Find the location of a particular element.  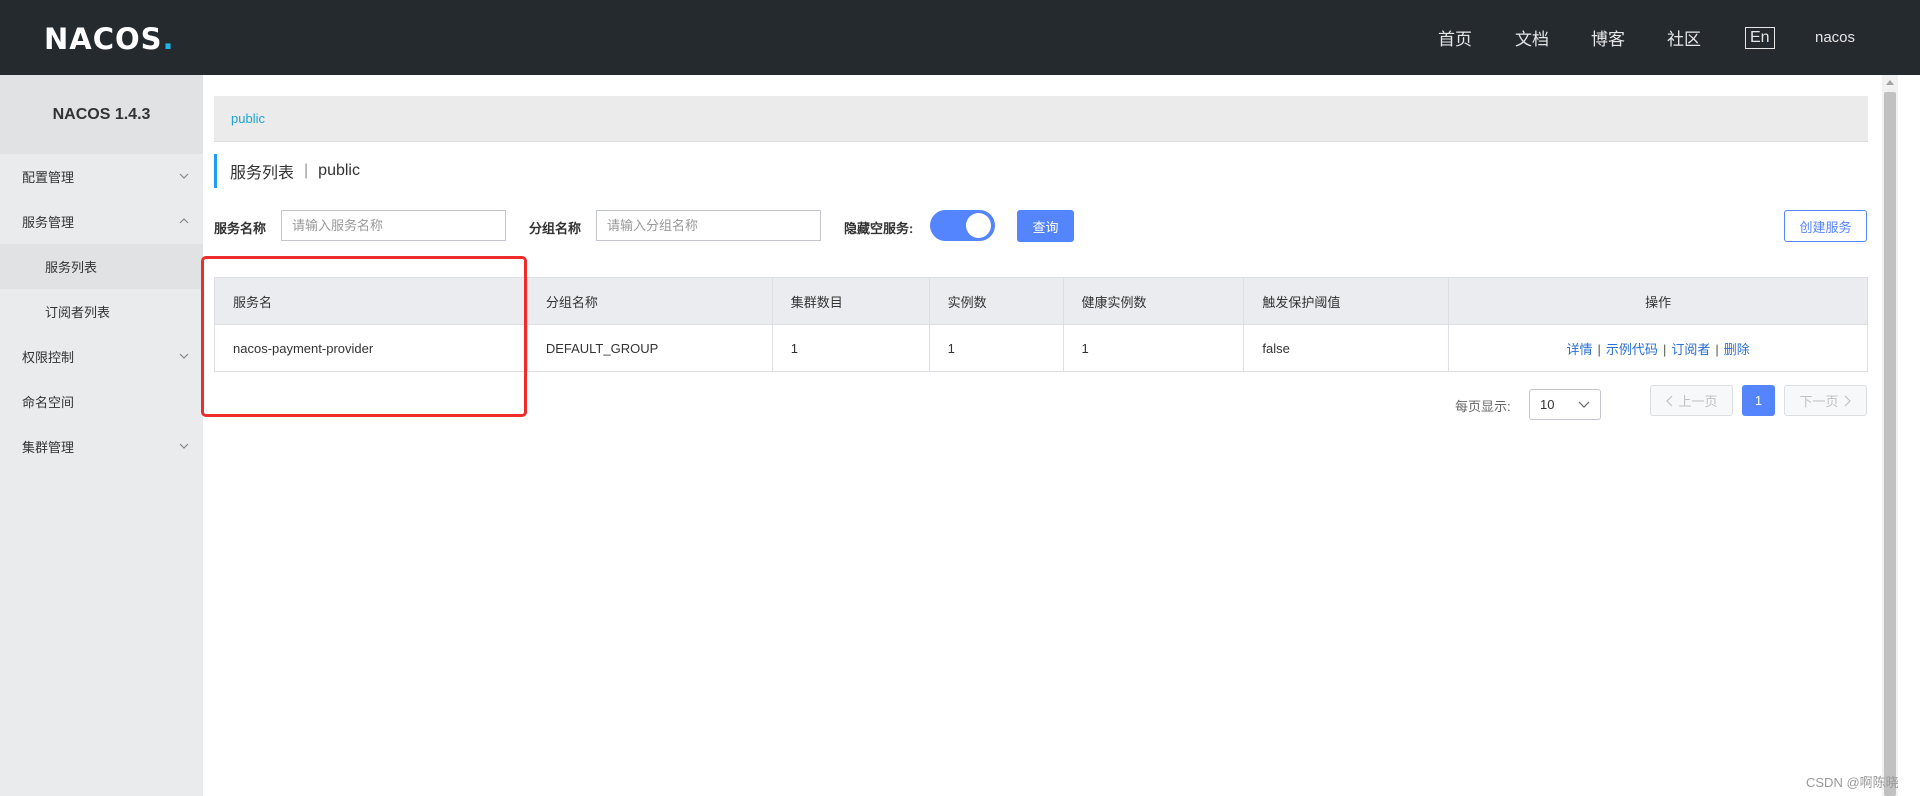

vertical-scrollbar is located at coordinates (1890, 435).